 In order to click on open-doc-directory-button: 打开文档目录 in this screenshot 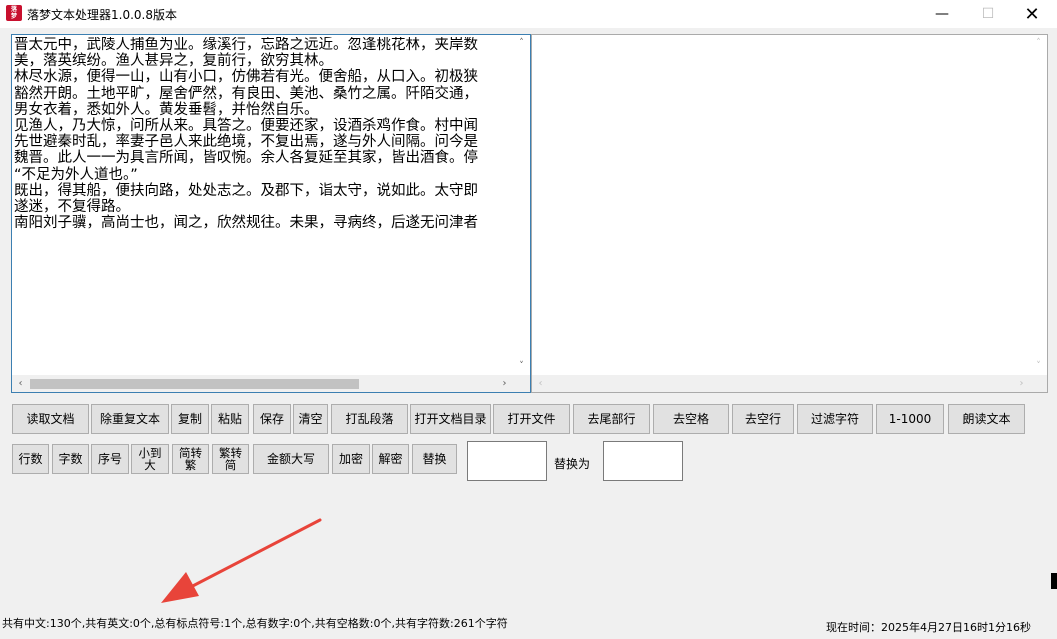, I will do `click(450, 419)`.